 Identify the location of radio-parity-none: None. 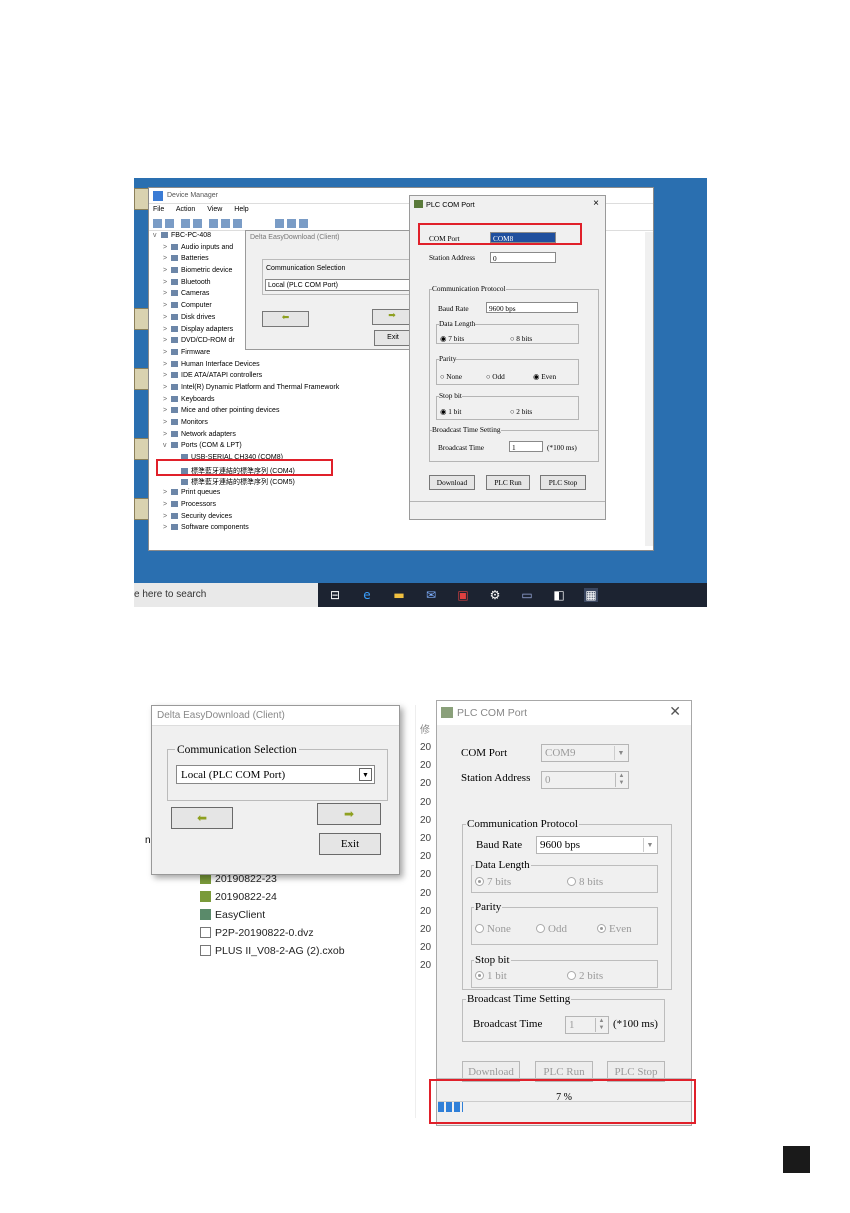
(493, 929).